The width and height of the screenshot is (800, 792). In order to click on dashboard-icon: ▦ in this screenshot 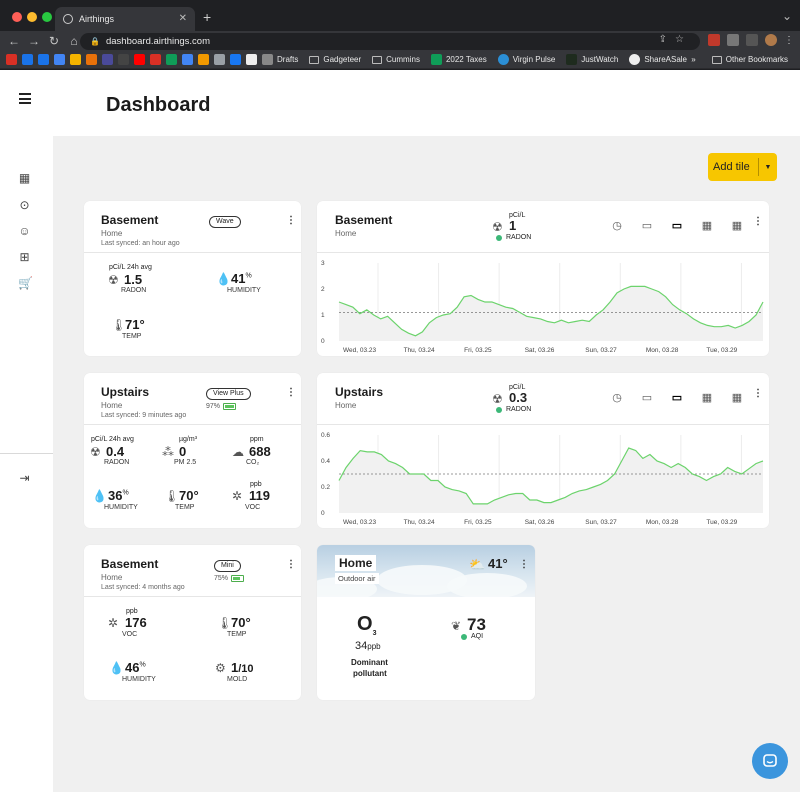, I will do `click(24, 178)`.